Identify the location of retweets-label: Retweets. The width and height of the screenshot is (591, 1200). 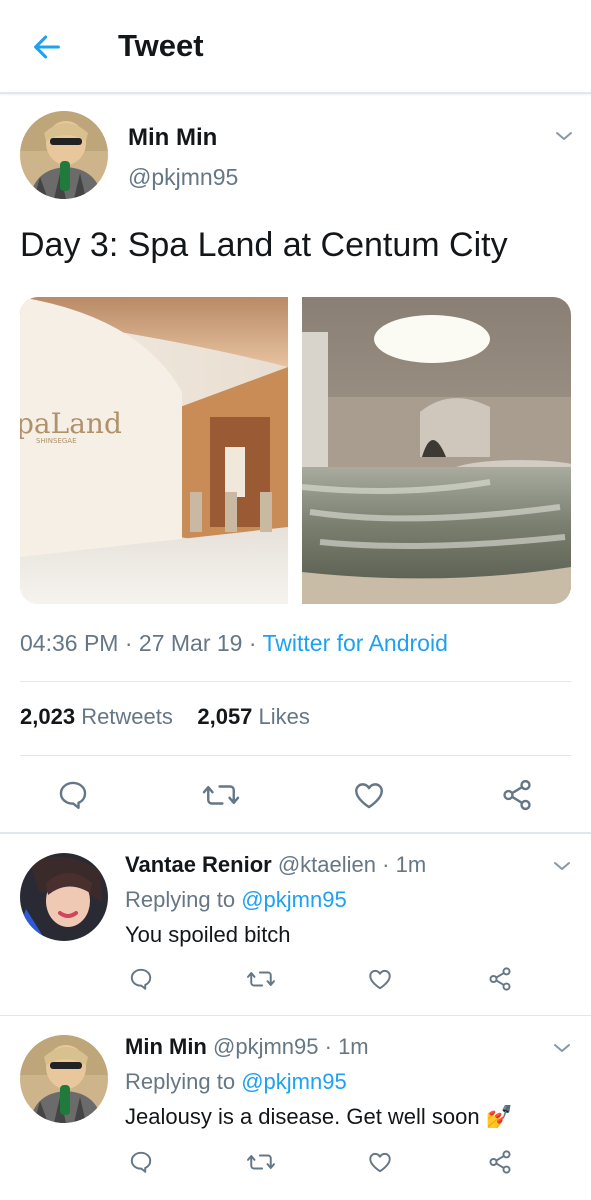
(127, 716).